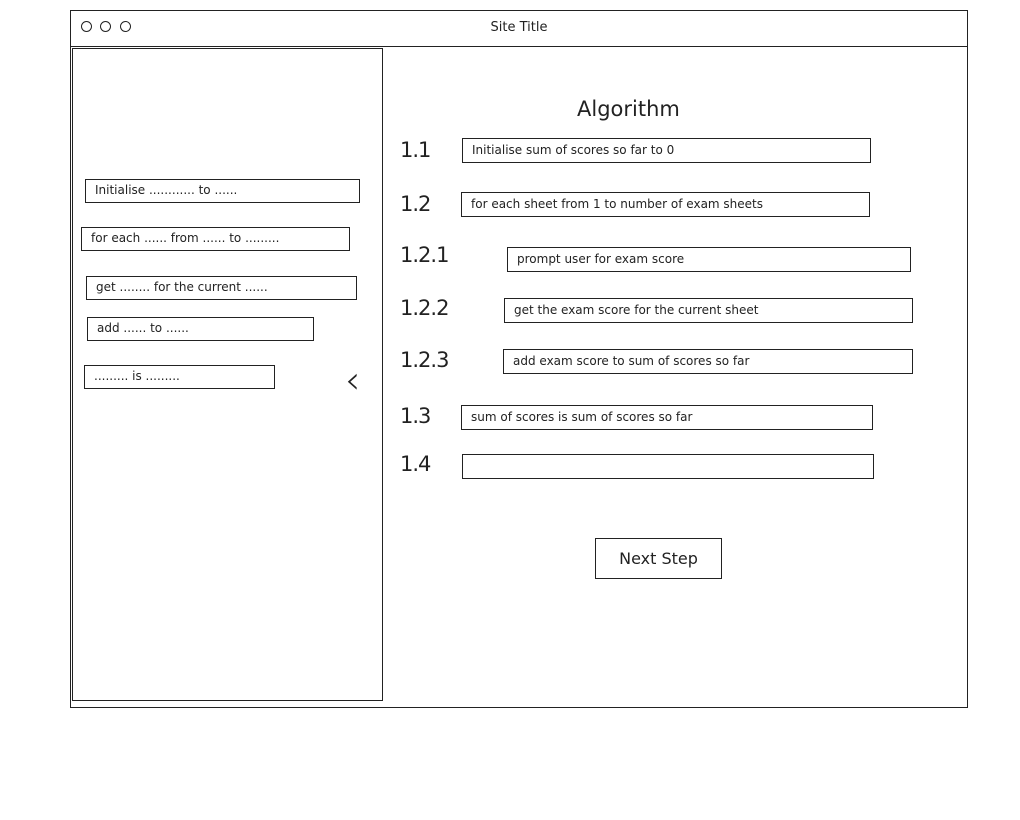 This screenshot has width=1020, height=820. Describe the element at coordinates (668, 466) in the screenshot. I see `step-field` at that location.